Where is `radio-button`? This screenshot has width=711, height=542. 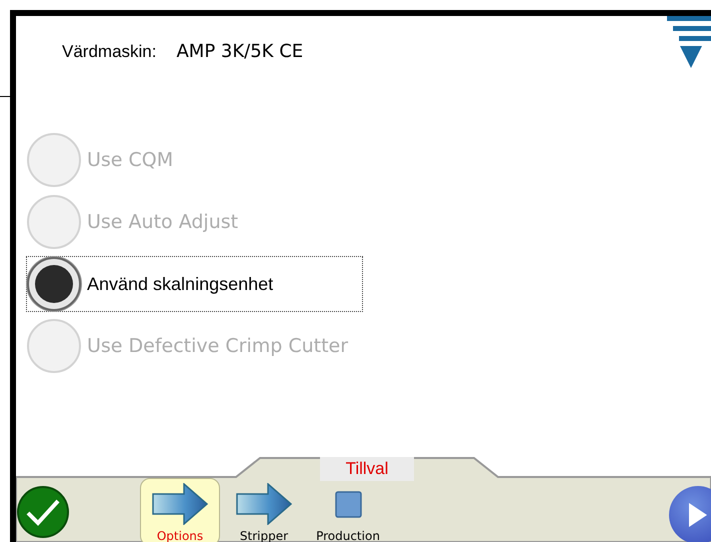
radio-button is located at coordinates (54, 284).